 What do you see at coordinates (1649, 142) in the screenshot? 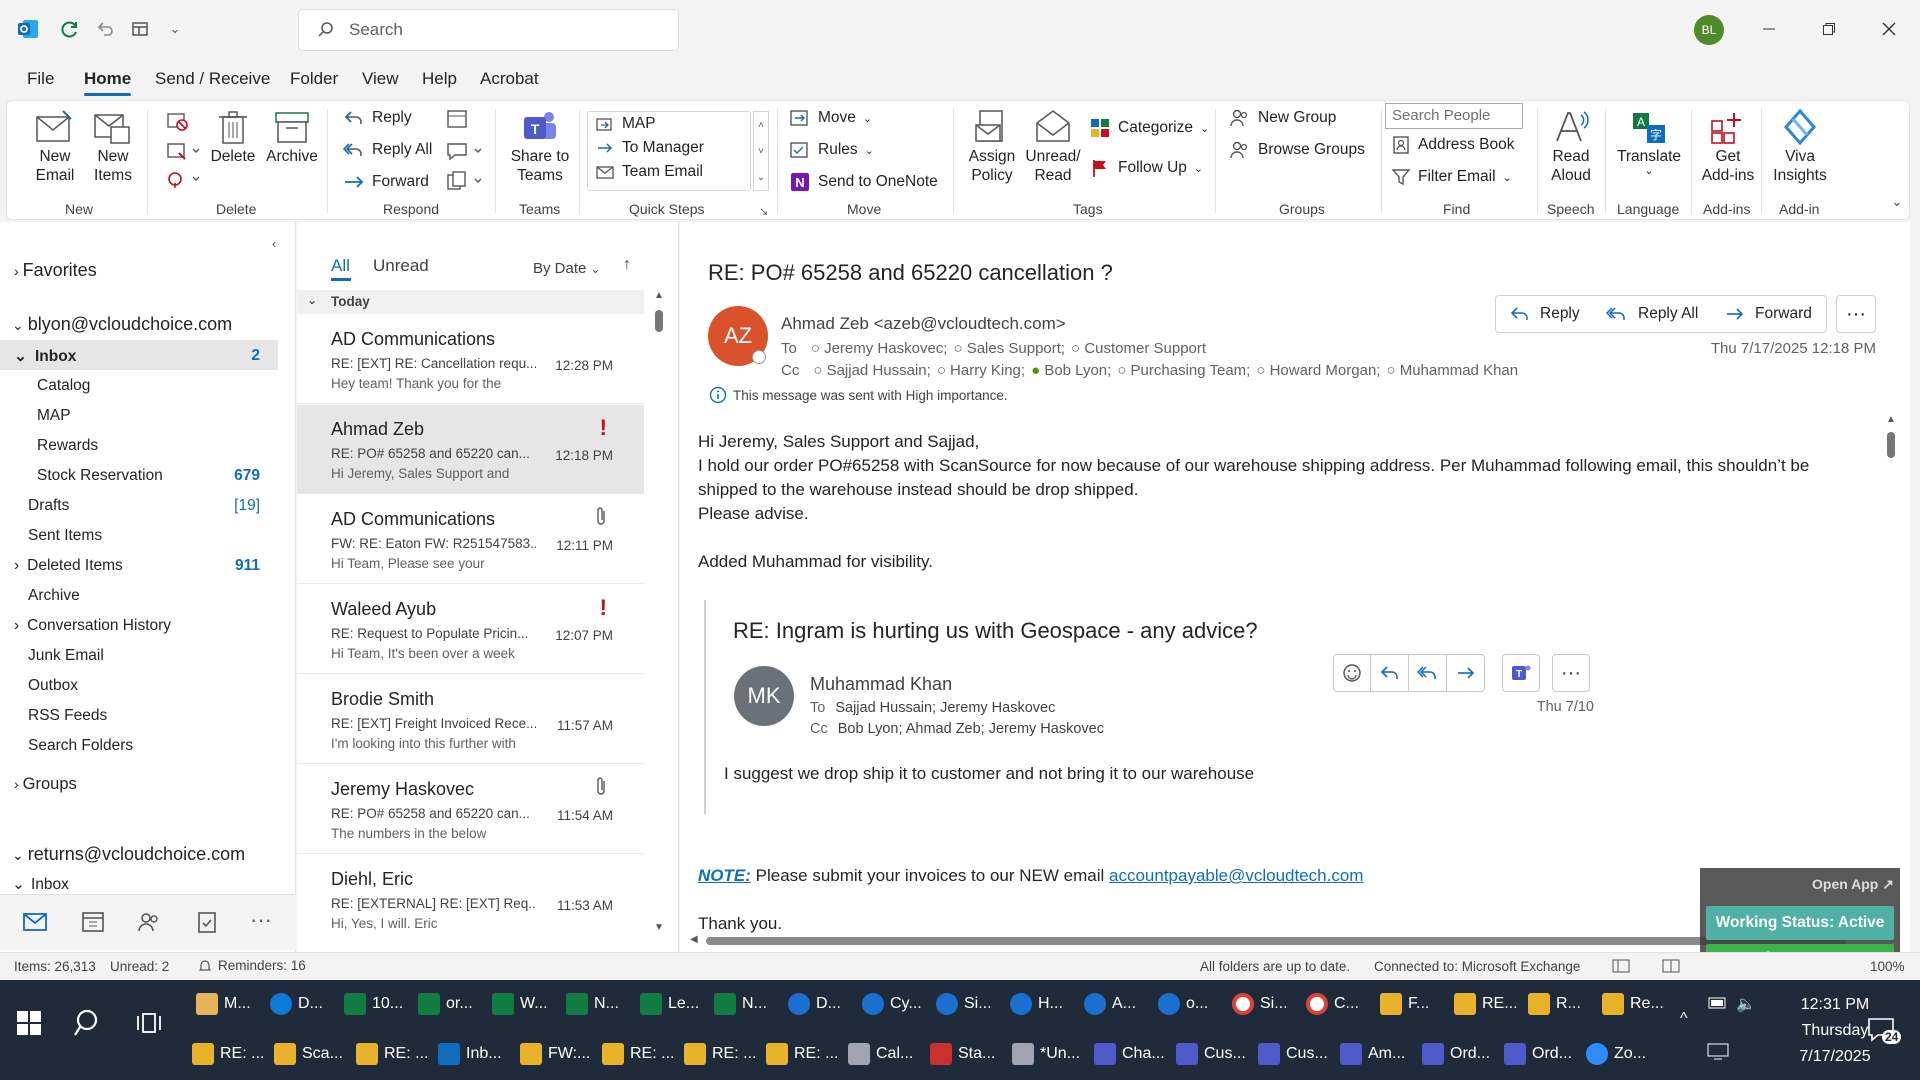
I see `translate-button: A字 Translate ⌄` at bounding box center [1649, 142].